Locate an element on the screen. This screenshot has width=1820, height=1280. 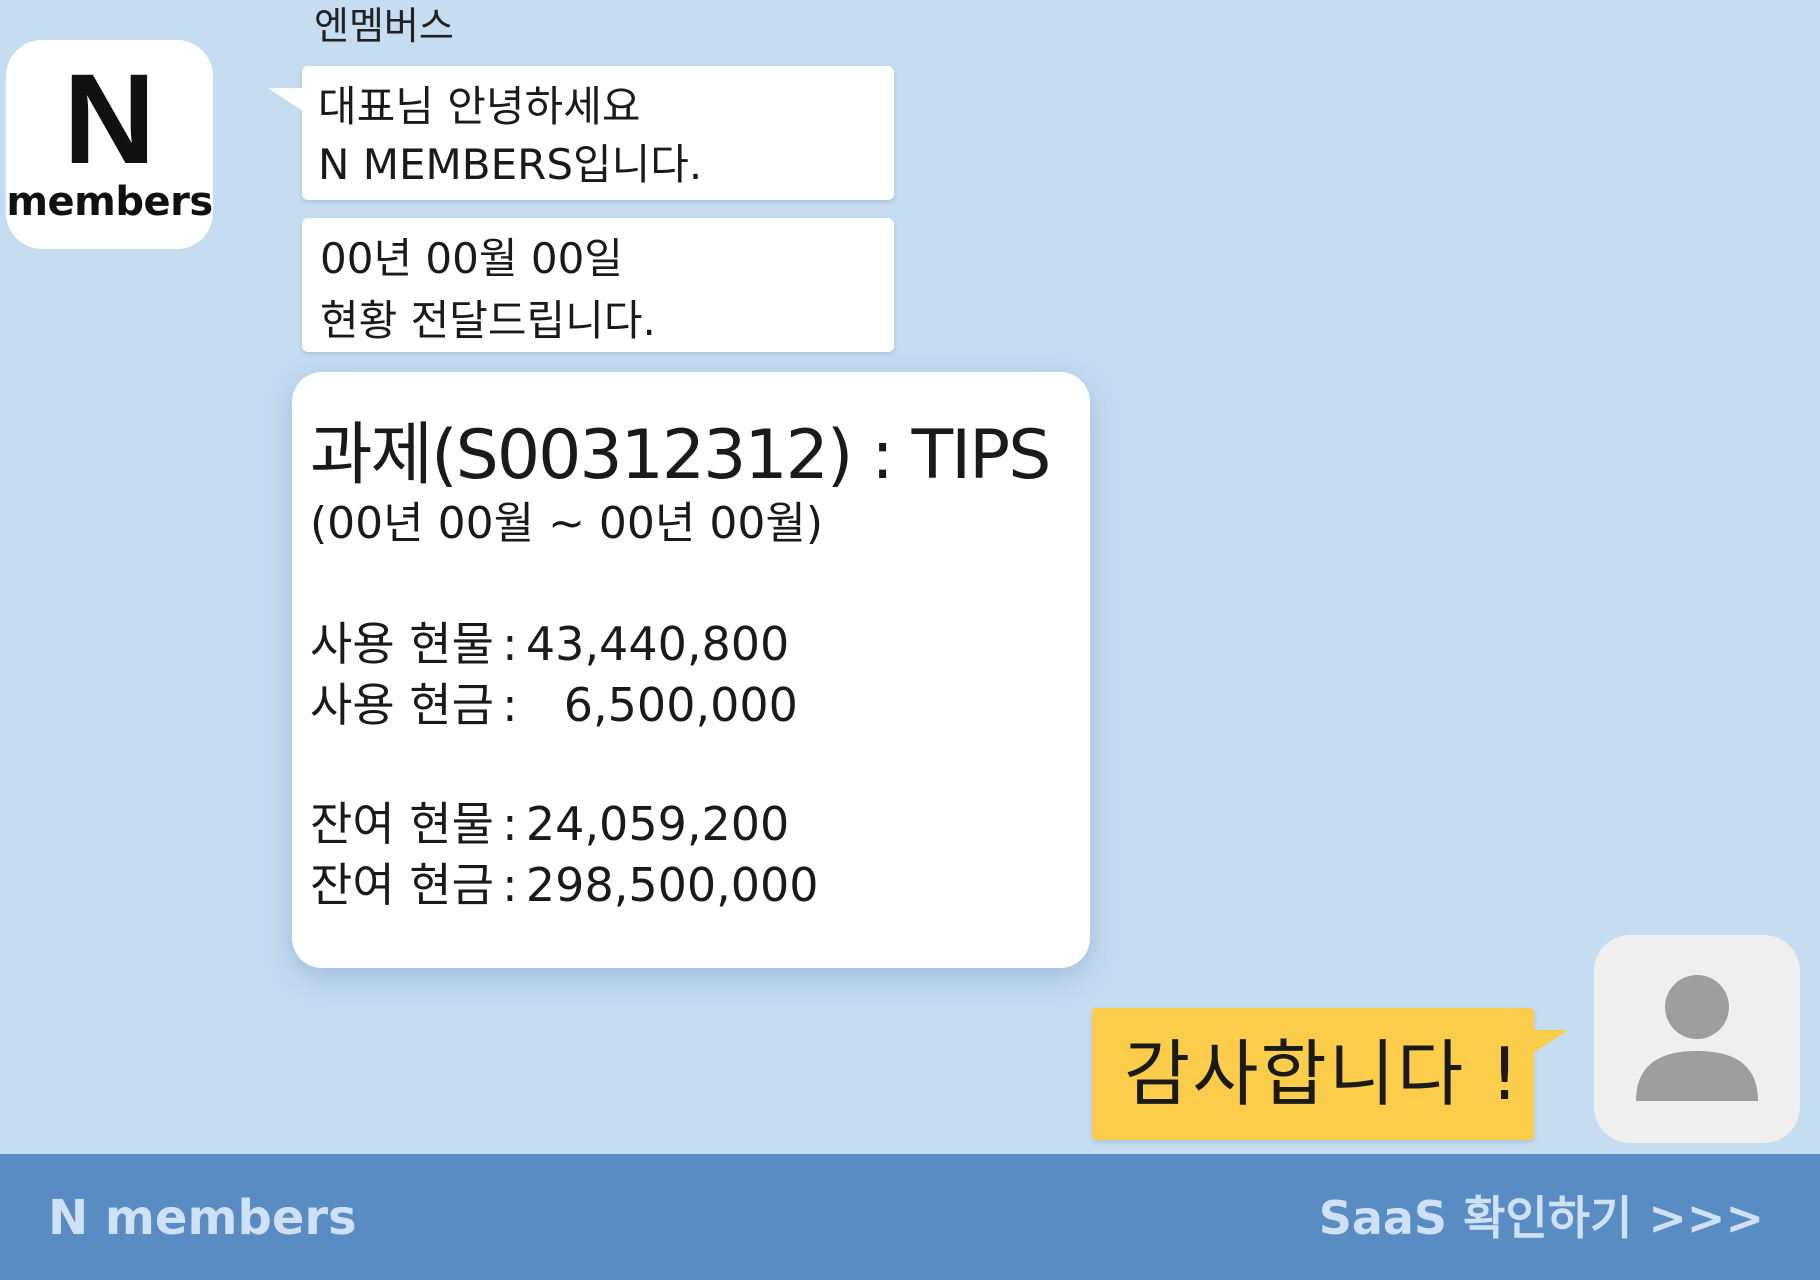
logo-text: members is located at coordinates (109, 201).